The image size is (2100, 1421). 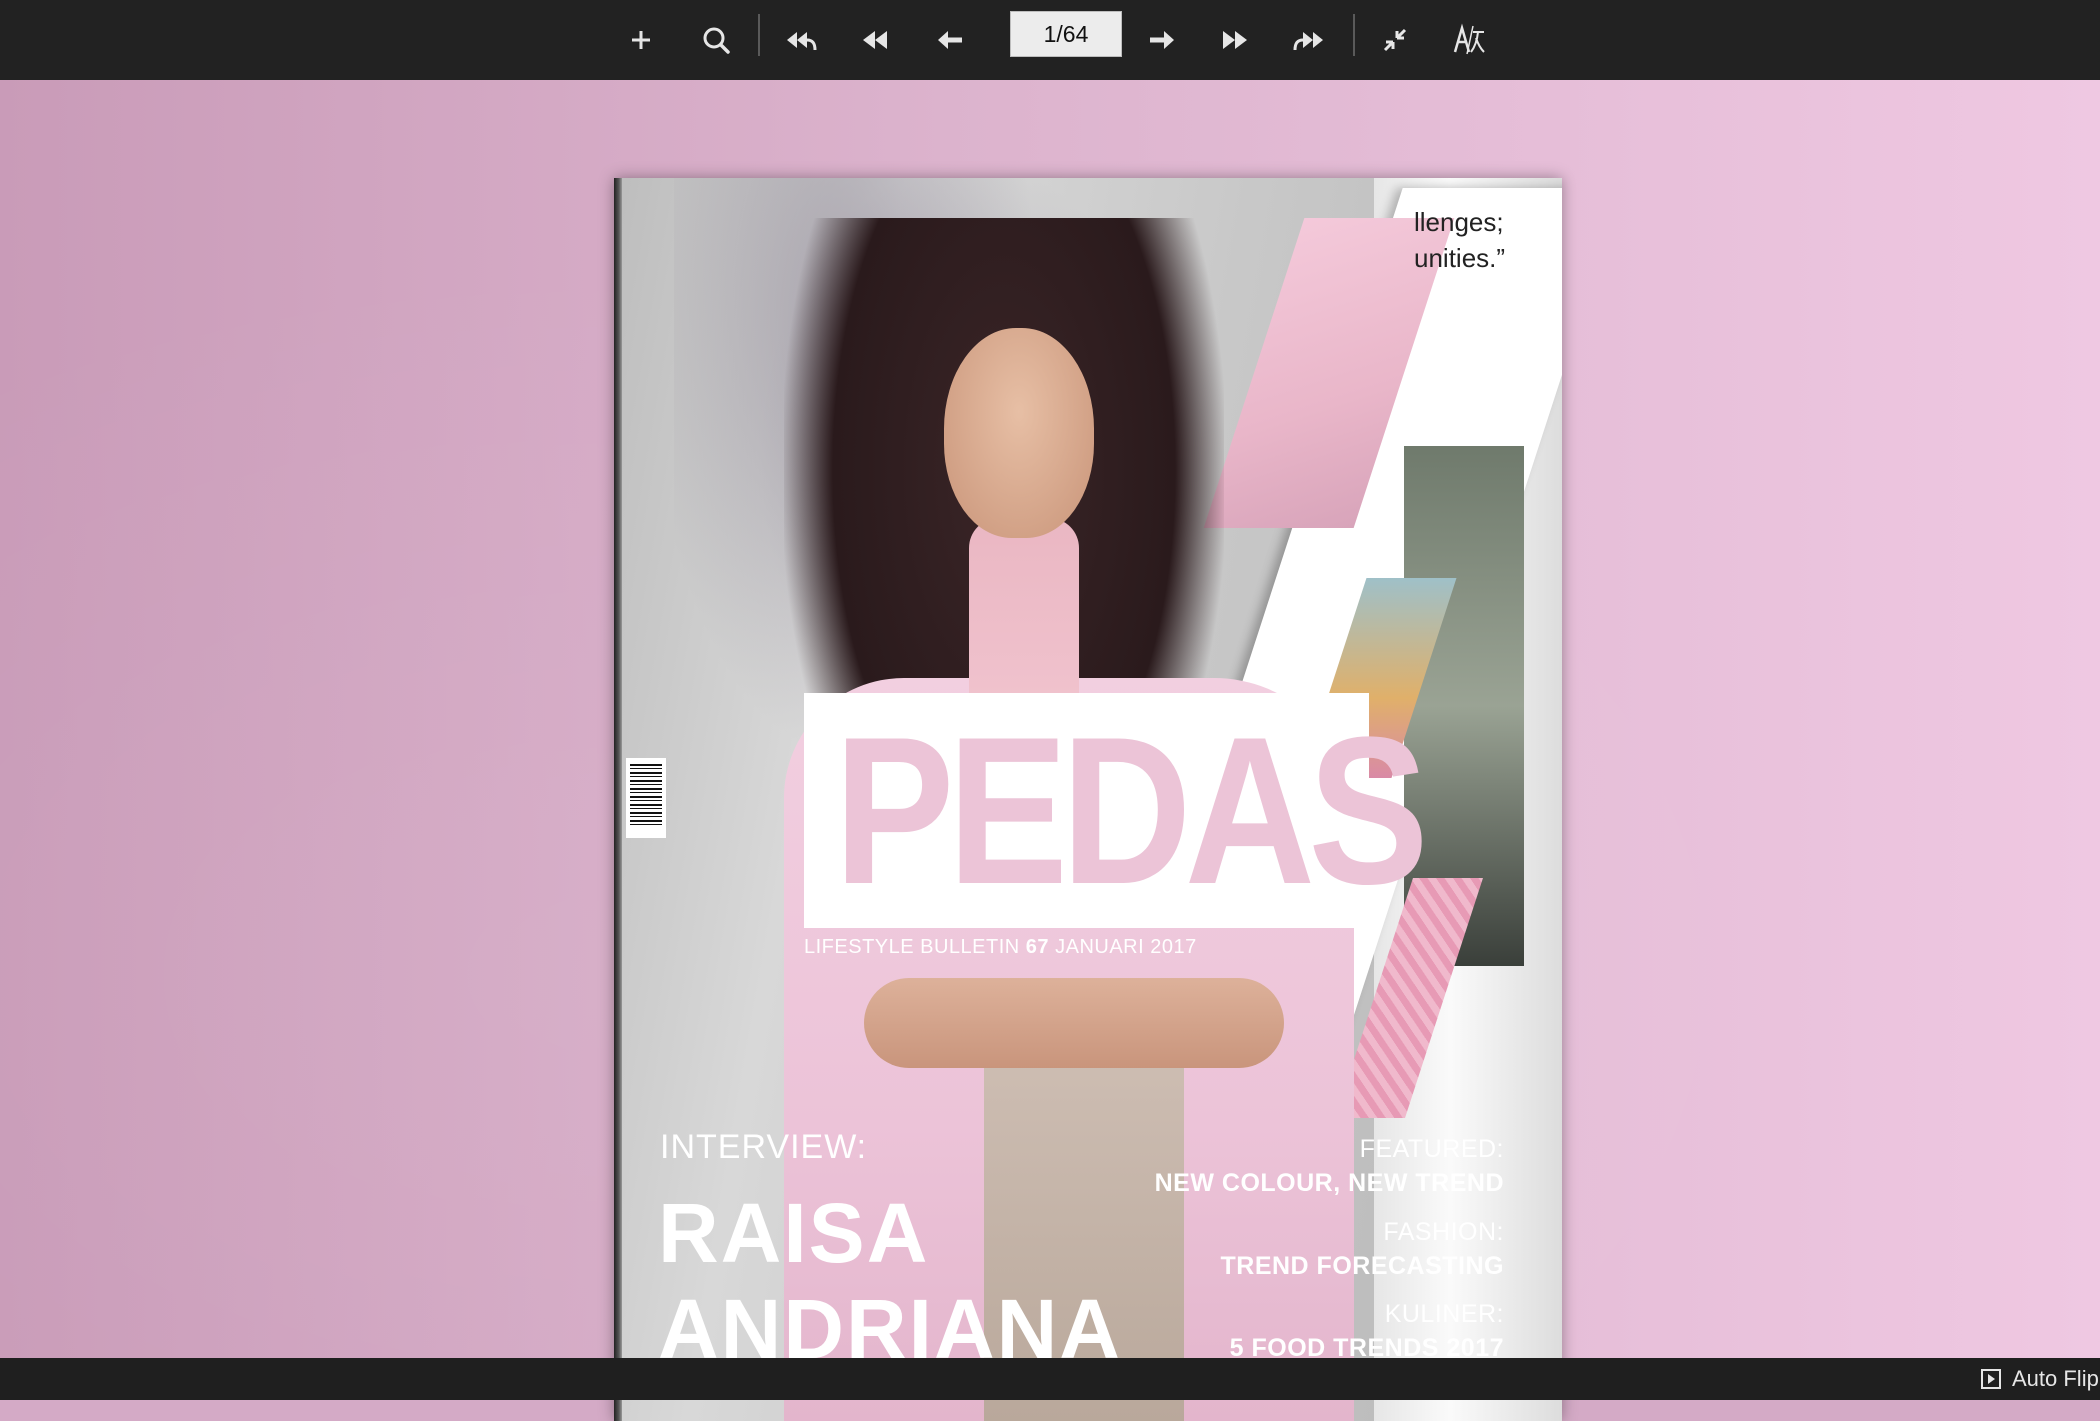 I want to click on translate-button, so click(x=1469, y=40).